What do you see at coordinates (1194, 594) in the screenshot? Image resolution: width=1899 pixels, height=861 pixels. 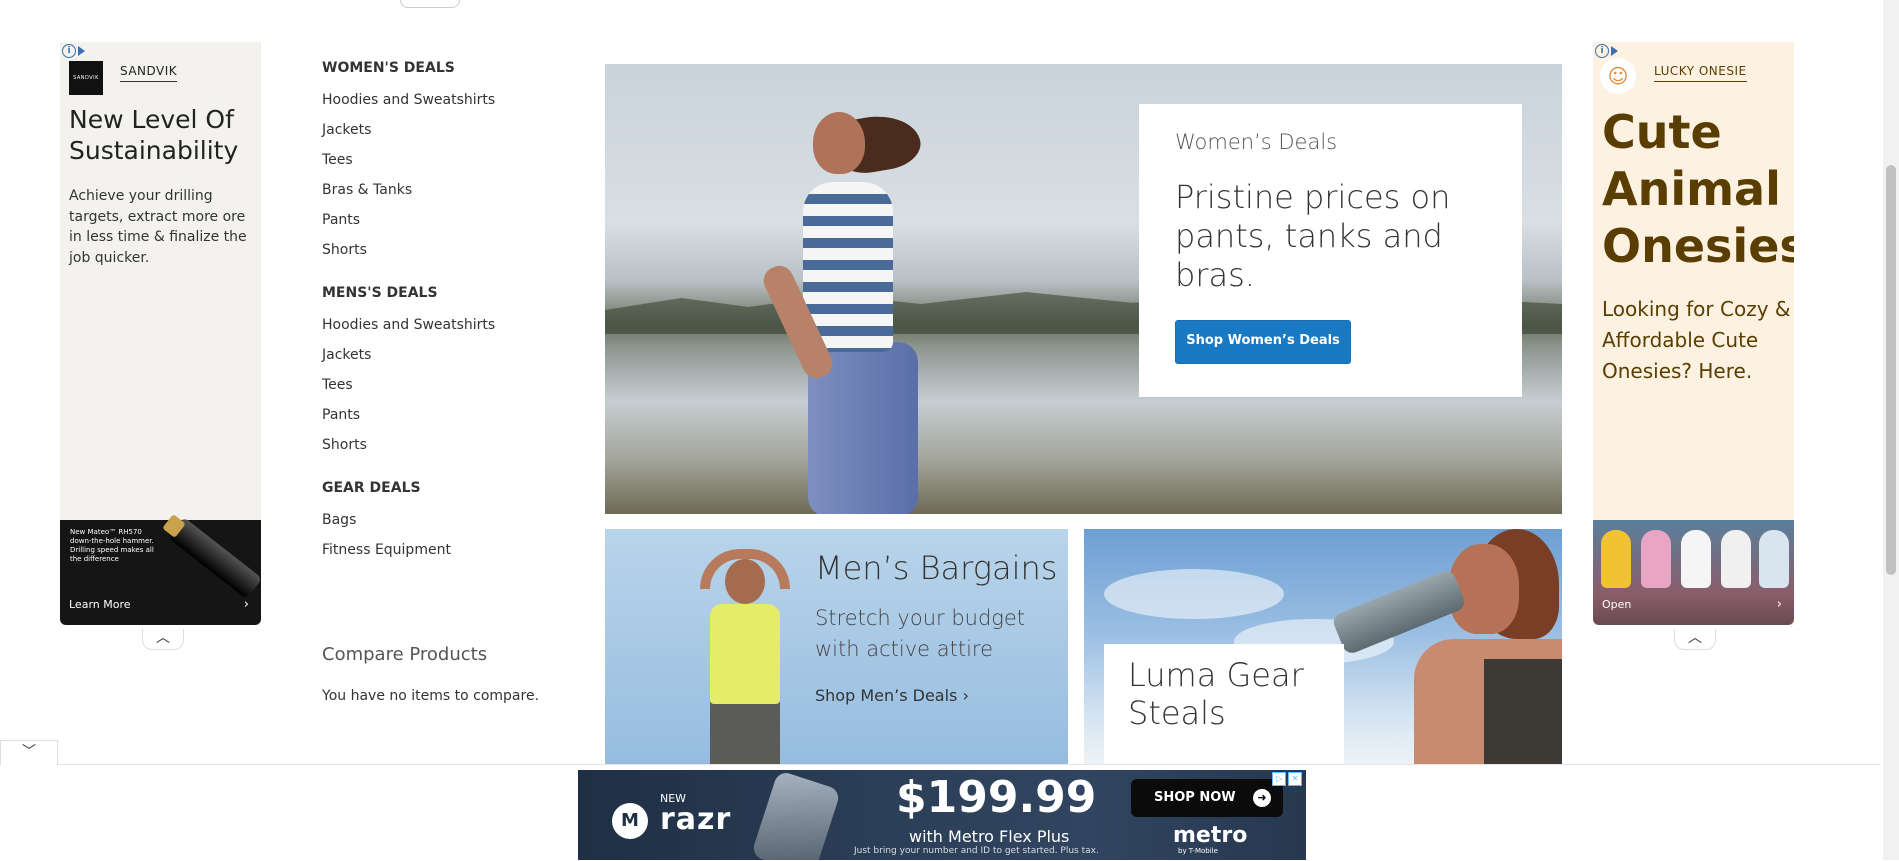 I see `cloud-shape` at bounding box center [1194, 594].